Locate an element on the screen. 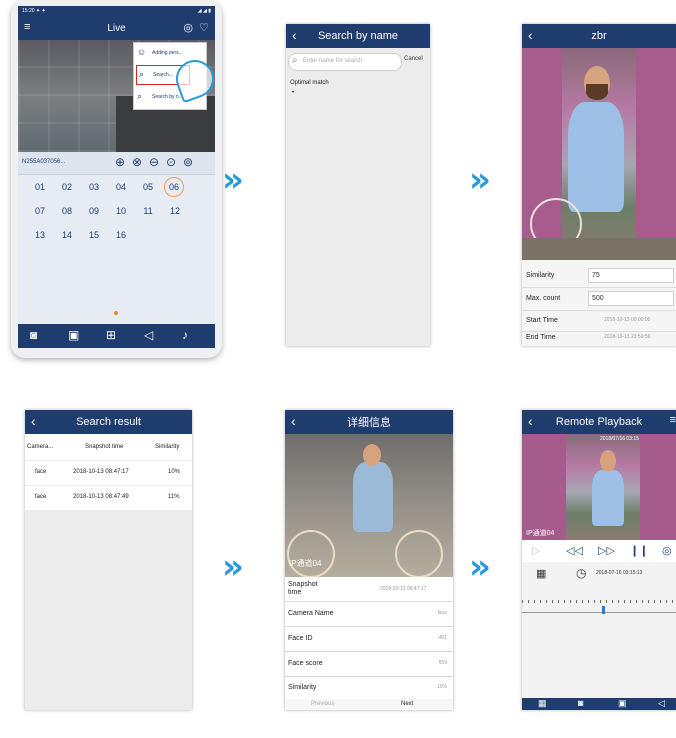  timeline-ruler is located at coordinates (599, 600).